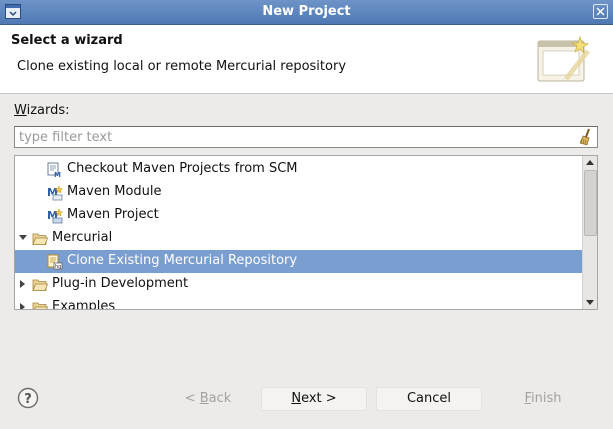  Describe the element at coordinates (84, 304) in the screenshot. I see `tree-item-label: Examples` at that location.